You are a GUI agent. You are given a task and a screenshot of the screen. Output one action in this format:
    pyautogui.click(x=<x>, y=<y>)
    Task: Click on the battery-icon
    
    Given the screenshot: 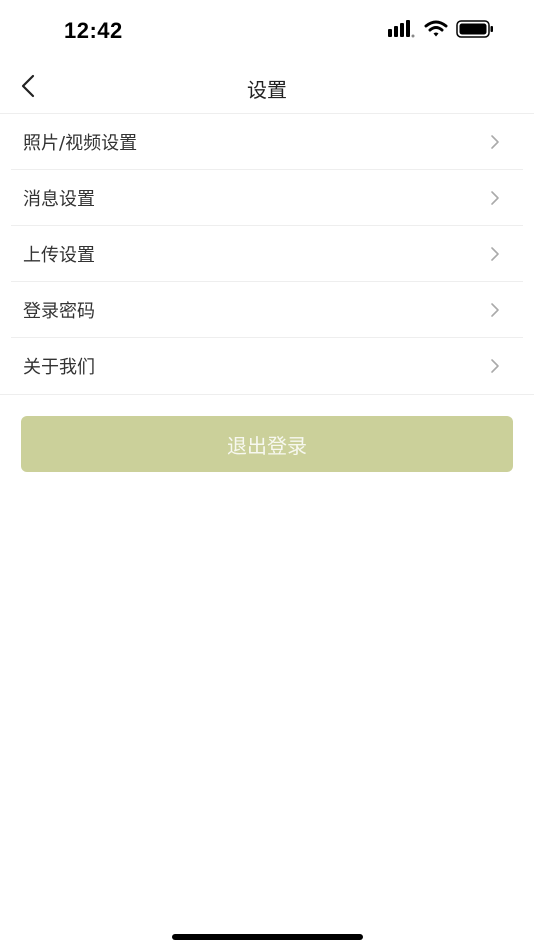 What is the action you would take?
    pyautogui.click(x=475, y=31)
    